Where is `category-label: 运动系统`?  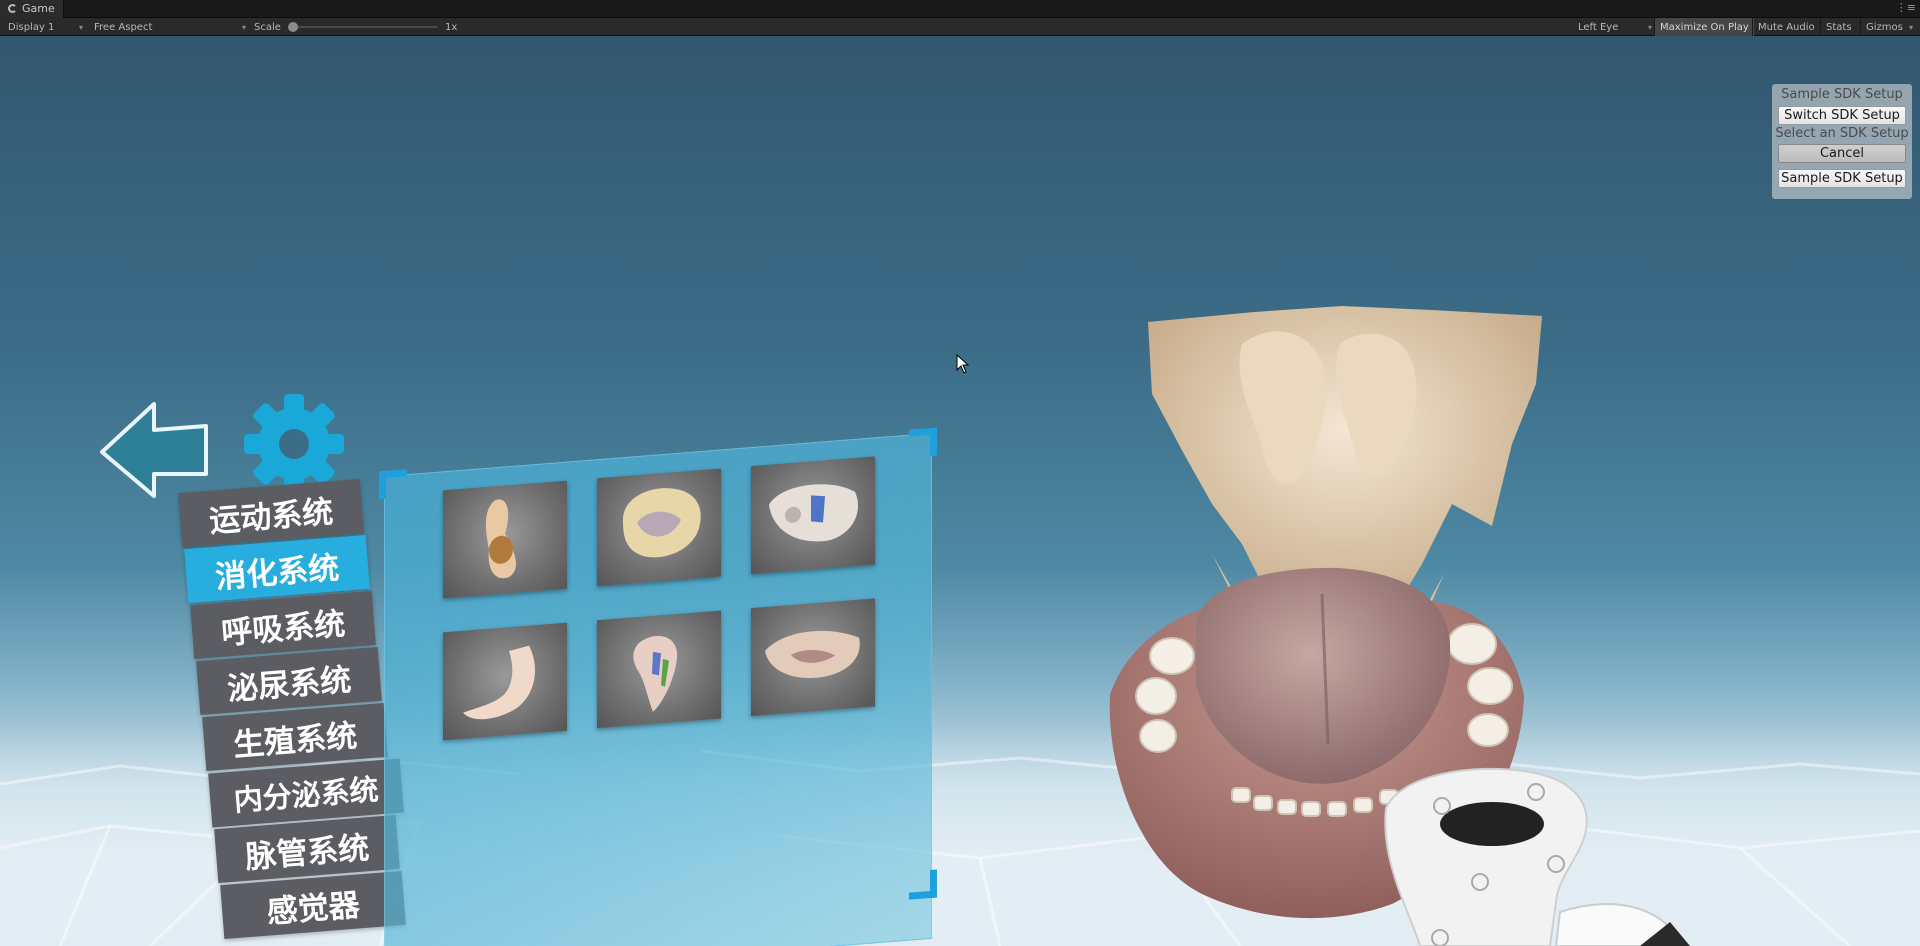 category-label: 运动系统 is located at coordinates (271, 516).